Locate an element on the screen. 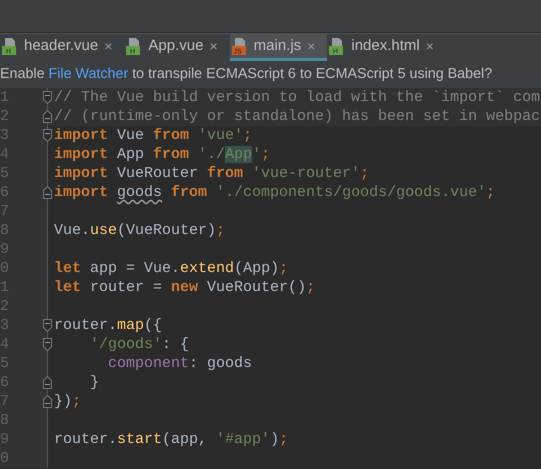  code-line: '/goods': { is located at coordinates (139, 344).